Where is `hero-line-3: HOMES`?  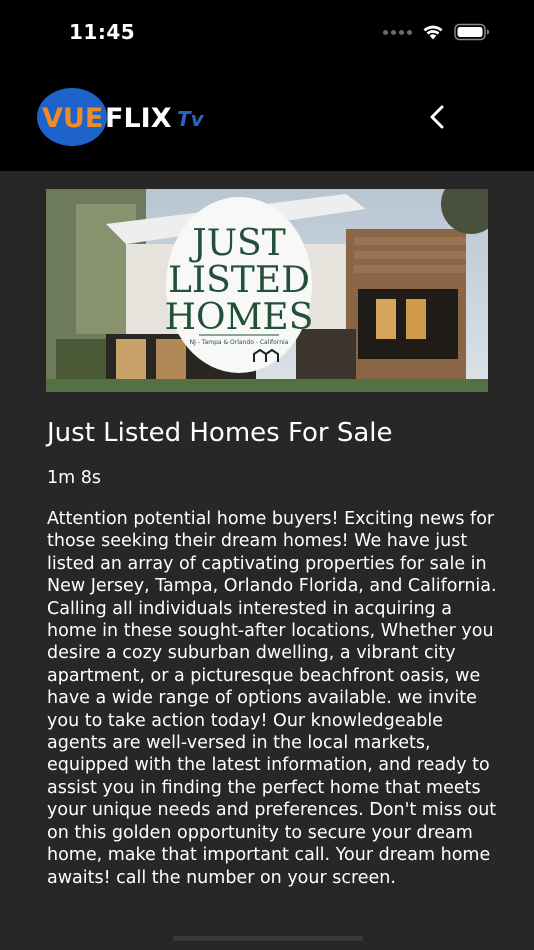 hero-line-3: HOMES is located at coordinates (239, 317).